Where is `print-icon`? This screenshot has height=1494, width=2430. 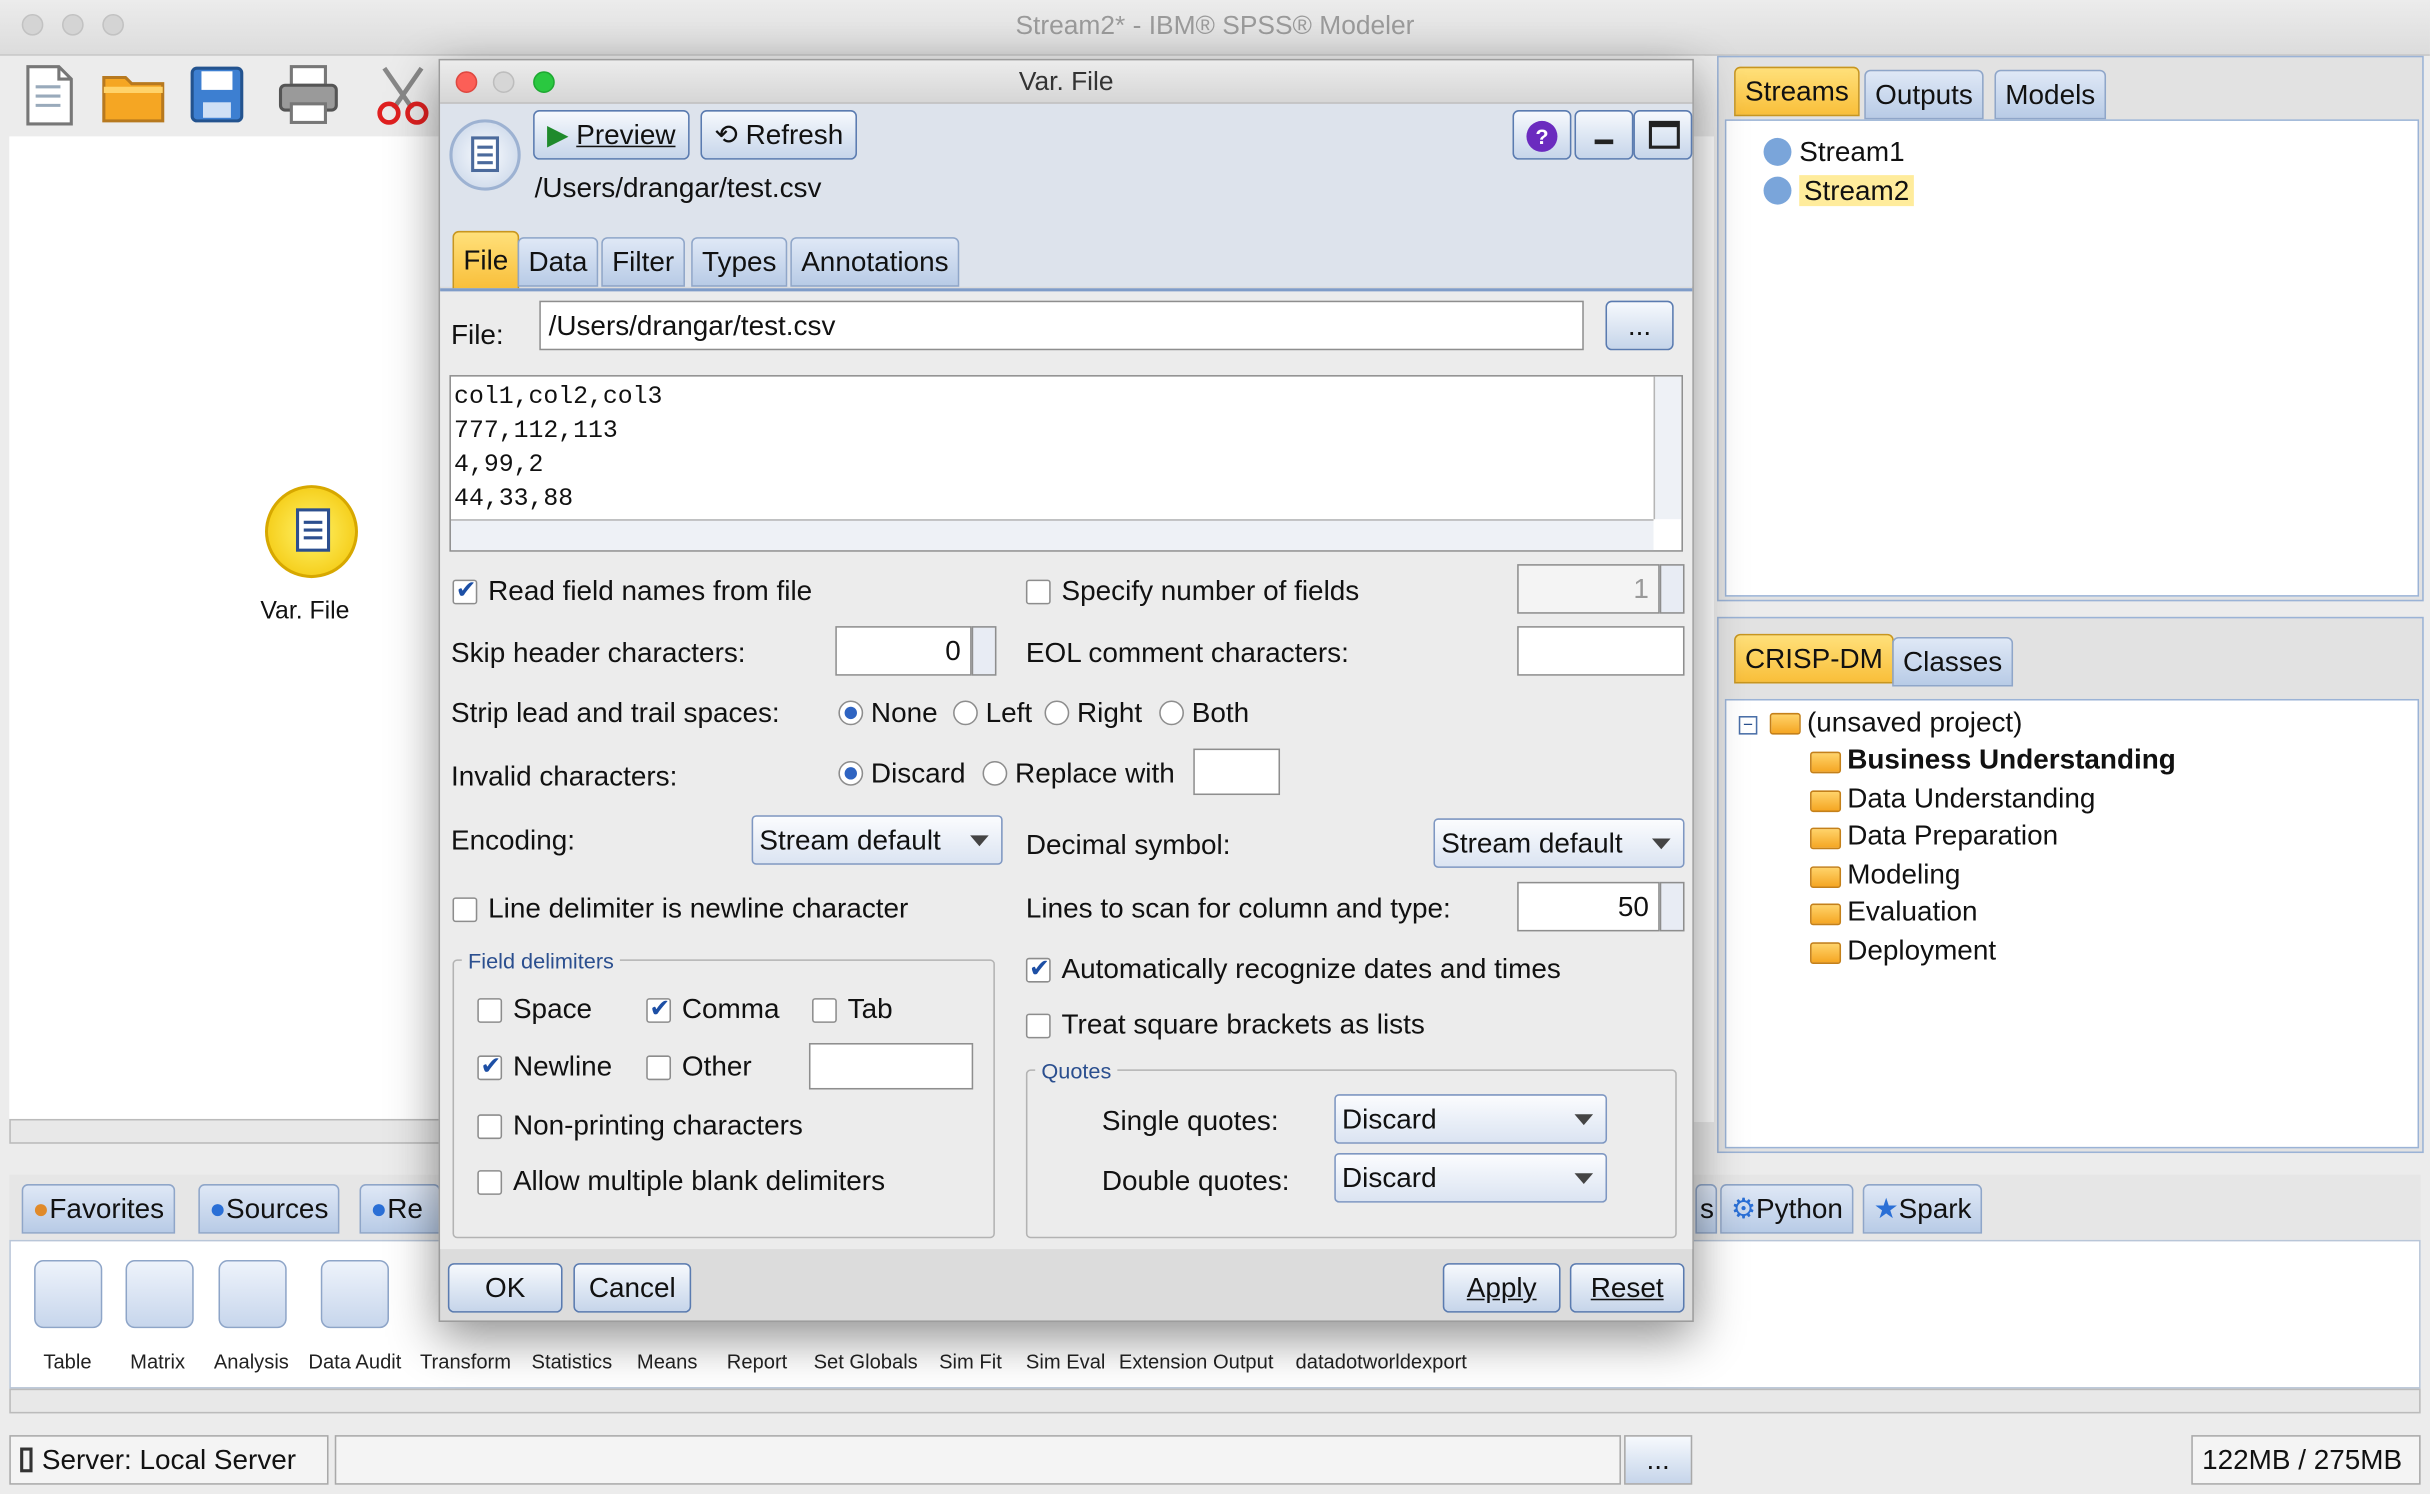 print-icon is located at coordinates (307, 94).